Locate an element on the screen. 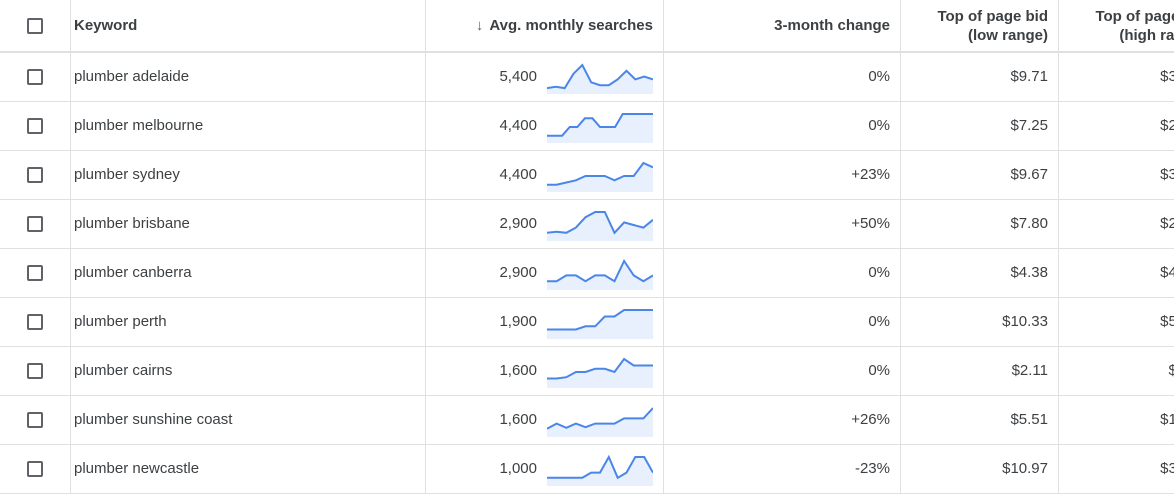  bid-high-value: $56.00 is located at coordinates (1167, 321).